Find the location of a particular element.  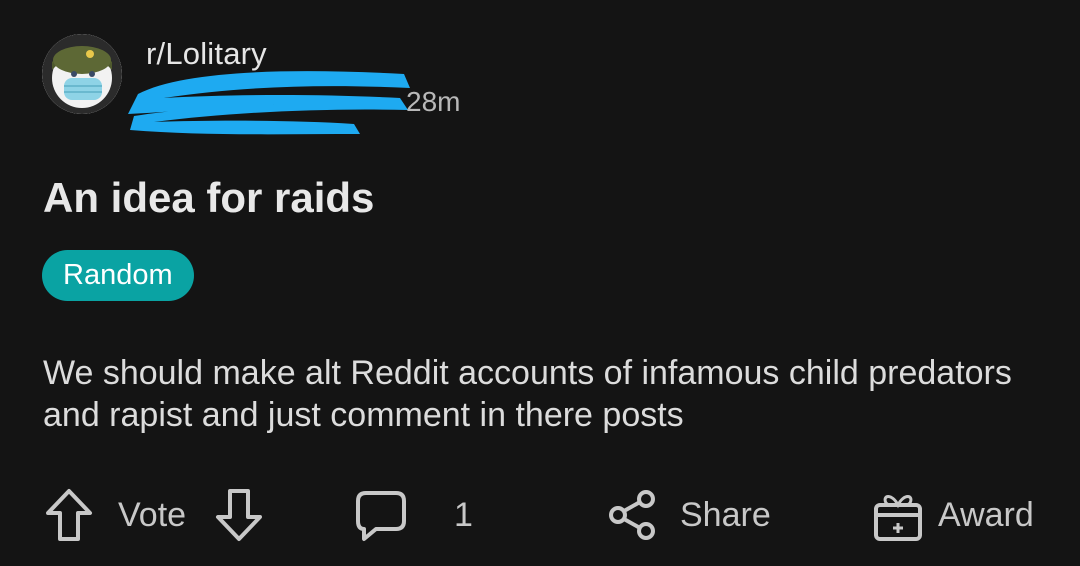

avatar-image is located at coordinates (82, 74).